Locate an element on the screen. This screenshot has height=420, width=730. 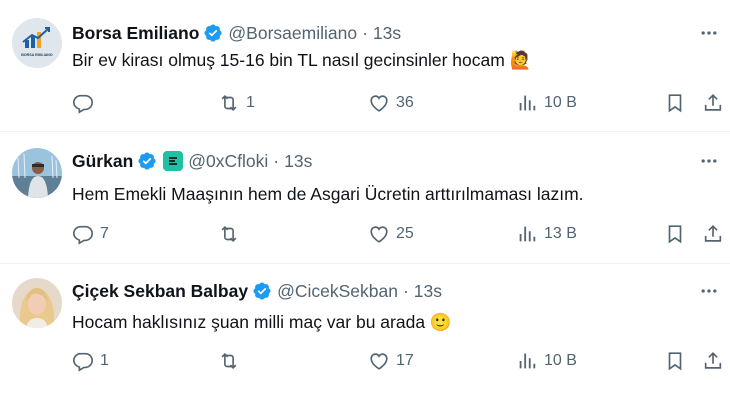
affiliate-badge-icon is located at coordinates (173, 161).